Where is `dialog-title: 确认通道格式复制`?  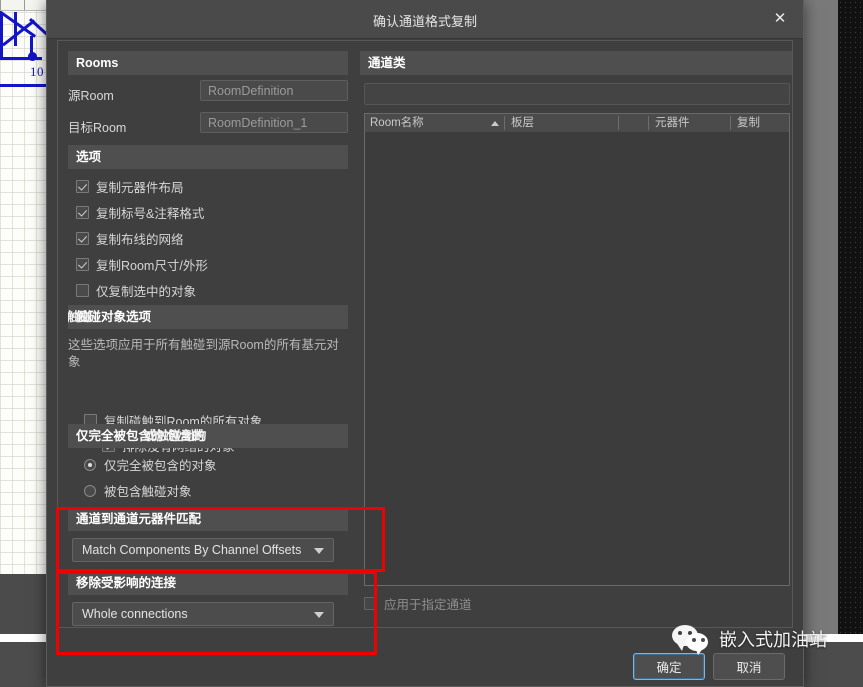
dialog-title: 确认通道格式复制 is located at coordinates (425, 21).